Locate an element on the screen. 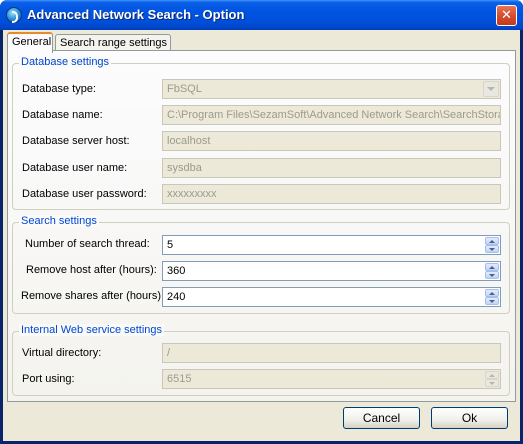 Image resolution: width=523 pixels, height=444 pixels. close-icon: ✕ is located at coordinates (506, 15).